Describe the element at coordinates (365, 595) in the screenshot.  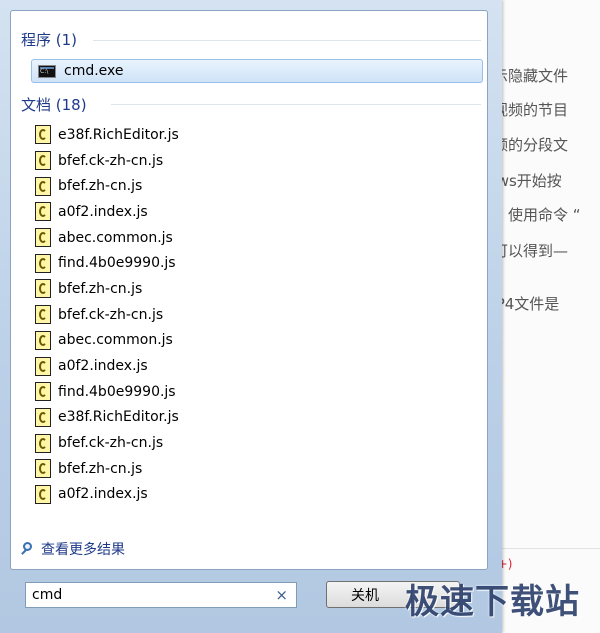
I see `shutdown-label: 关机` at that location.